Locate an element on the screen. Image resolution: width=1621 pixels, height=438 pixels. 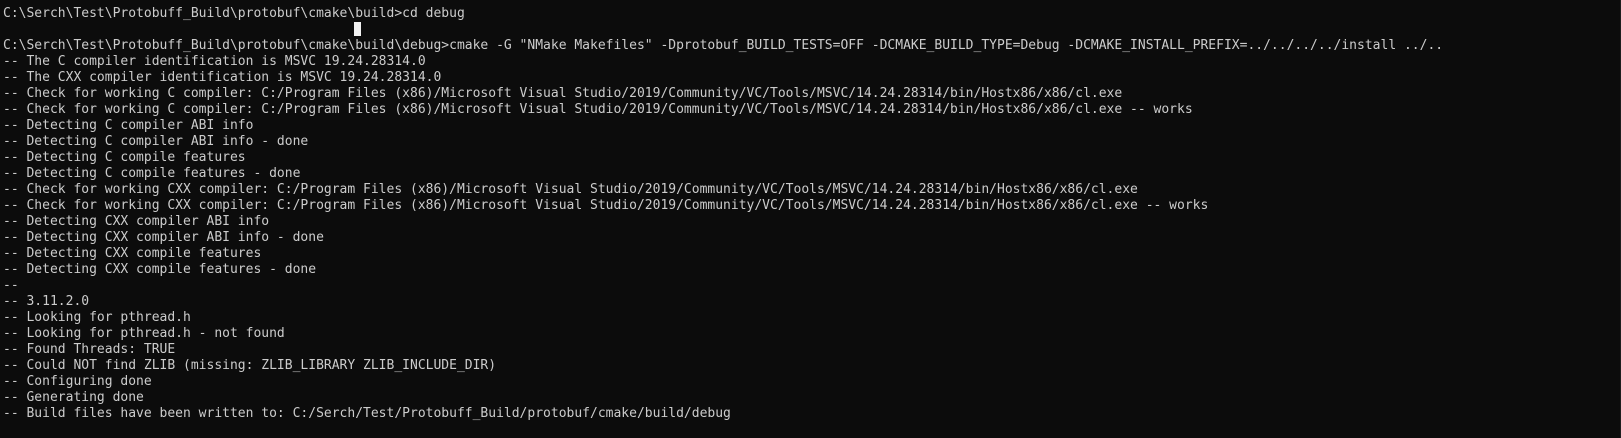
console-line: -- Found Threads: TRUE is located at coordinates (89, 349).